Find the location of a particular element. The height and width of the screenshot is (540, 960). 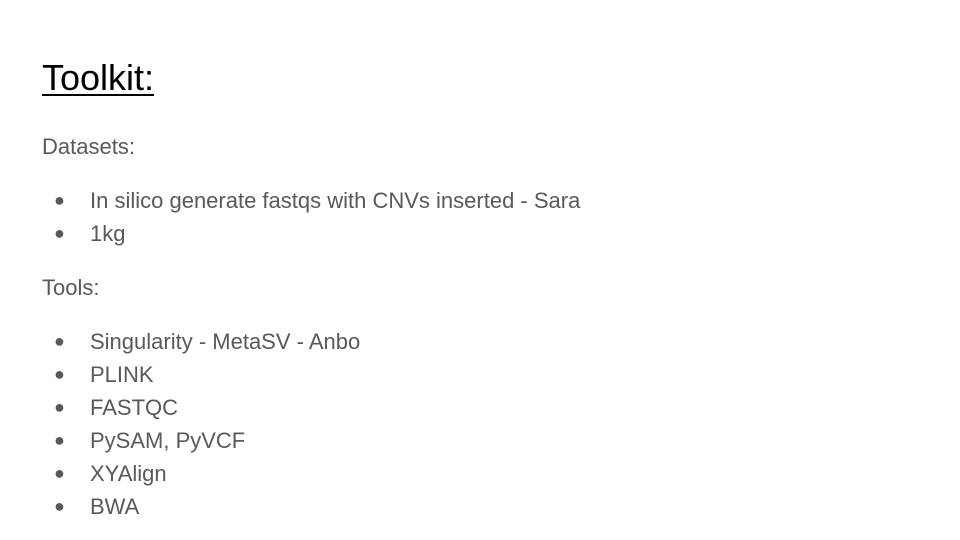

datasets-heading: Datasets: is located at coordinates (88, 146).